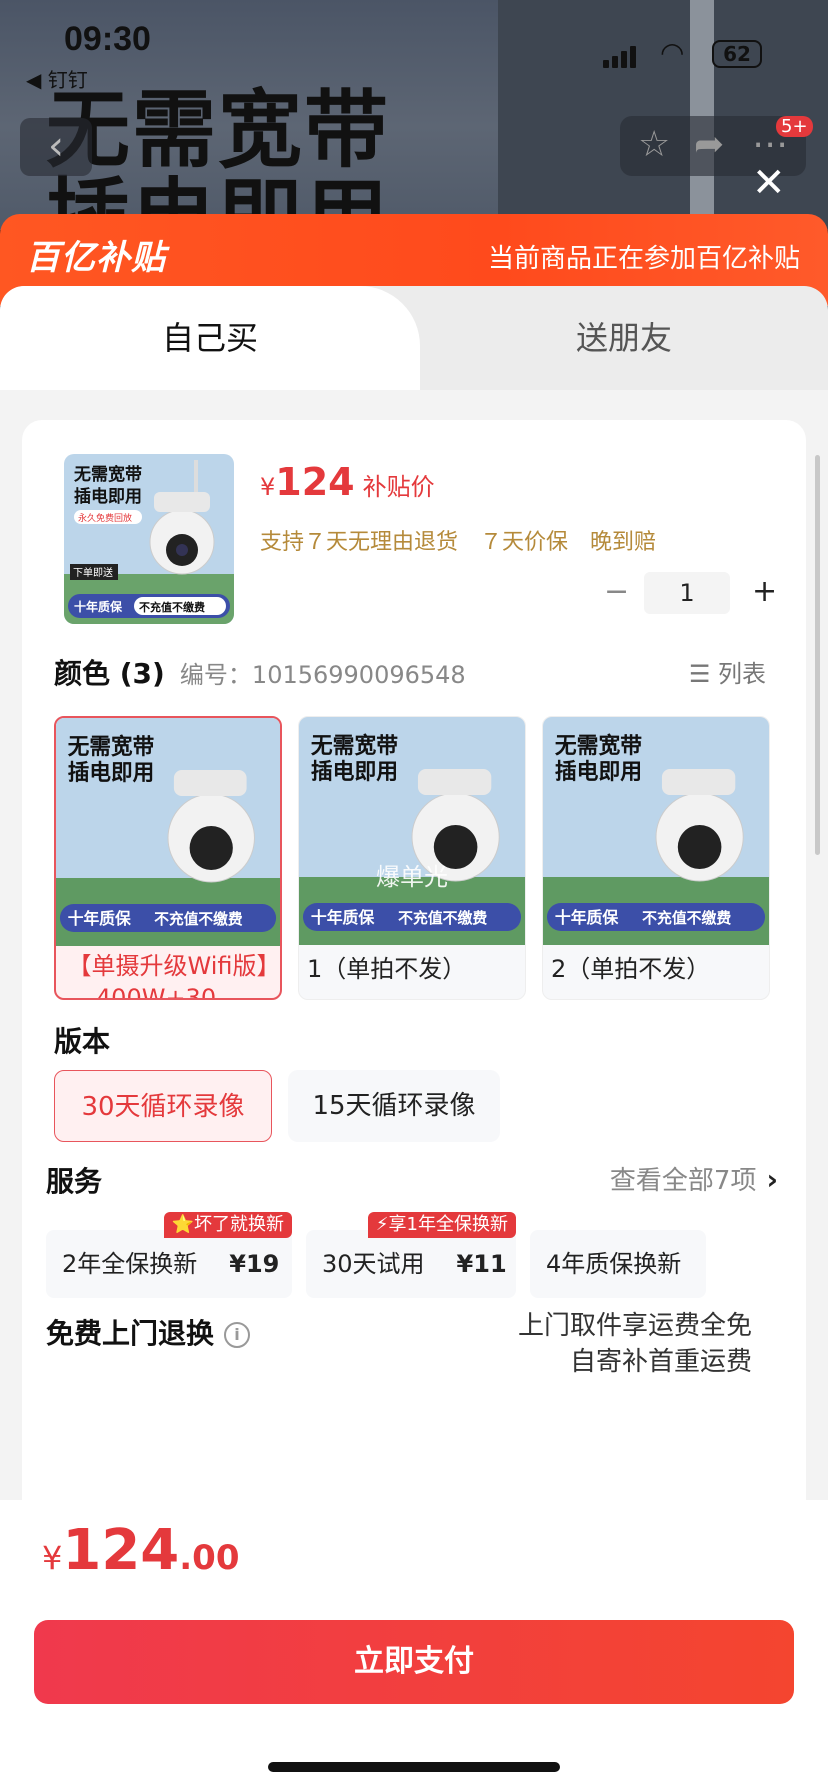 Image resolution: width=828 pixels, height=1792 pixels. What do you see at coordinates (764, 592) in the screenshot?
I see `increase-button: +` at bounding box center [764, 592].